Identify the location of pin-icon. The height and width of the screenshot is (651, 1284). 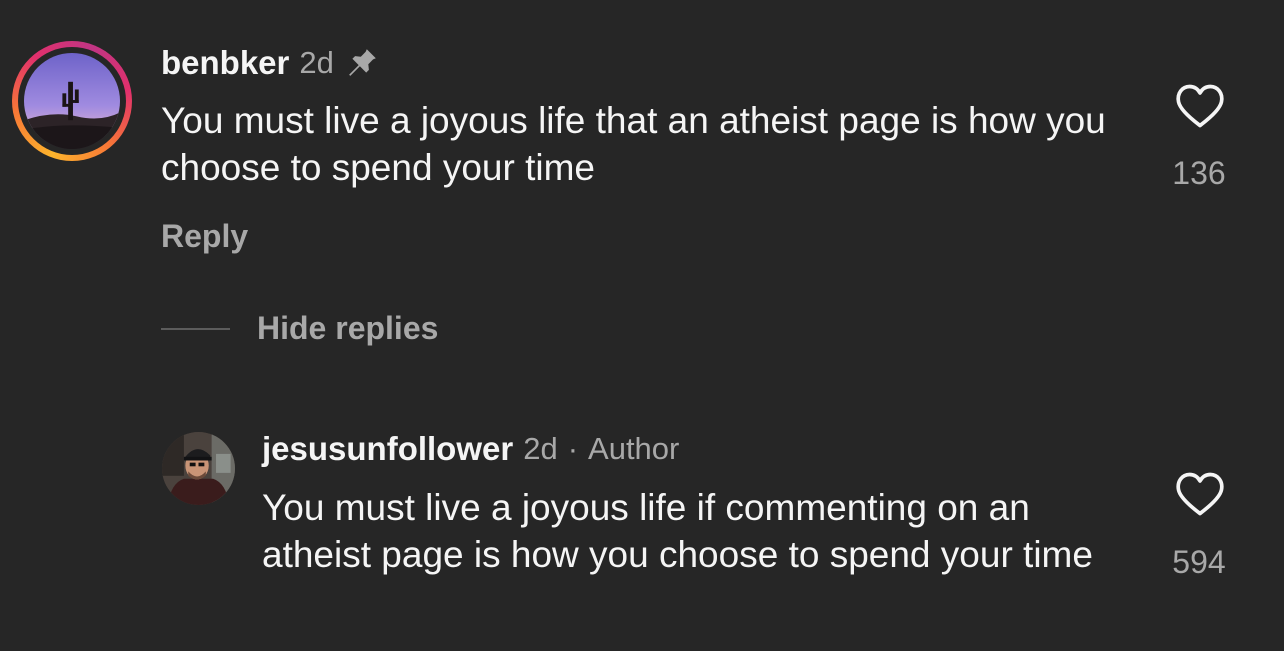
(362, 62).